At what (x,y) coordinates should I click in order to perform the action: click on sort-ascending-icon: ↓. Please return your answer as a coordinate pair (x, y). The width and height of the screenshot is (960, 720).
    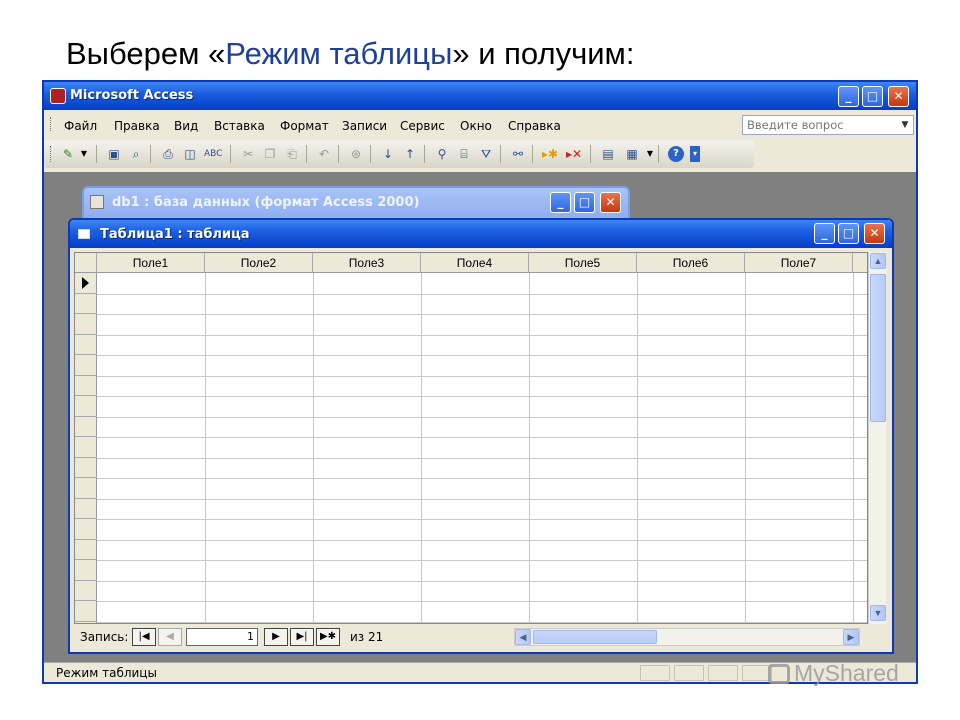
    Looking at the image, I should click on (388, 154).